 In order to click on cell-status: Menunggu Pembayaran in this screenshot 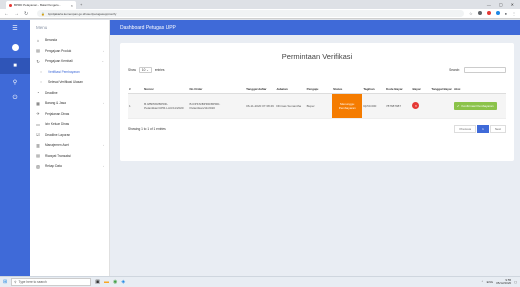, I will do `click(347, 106)`.